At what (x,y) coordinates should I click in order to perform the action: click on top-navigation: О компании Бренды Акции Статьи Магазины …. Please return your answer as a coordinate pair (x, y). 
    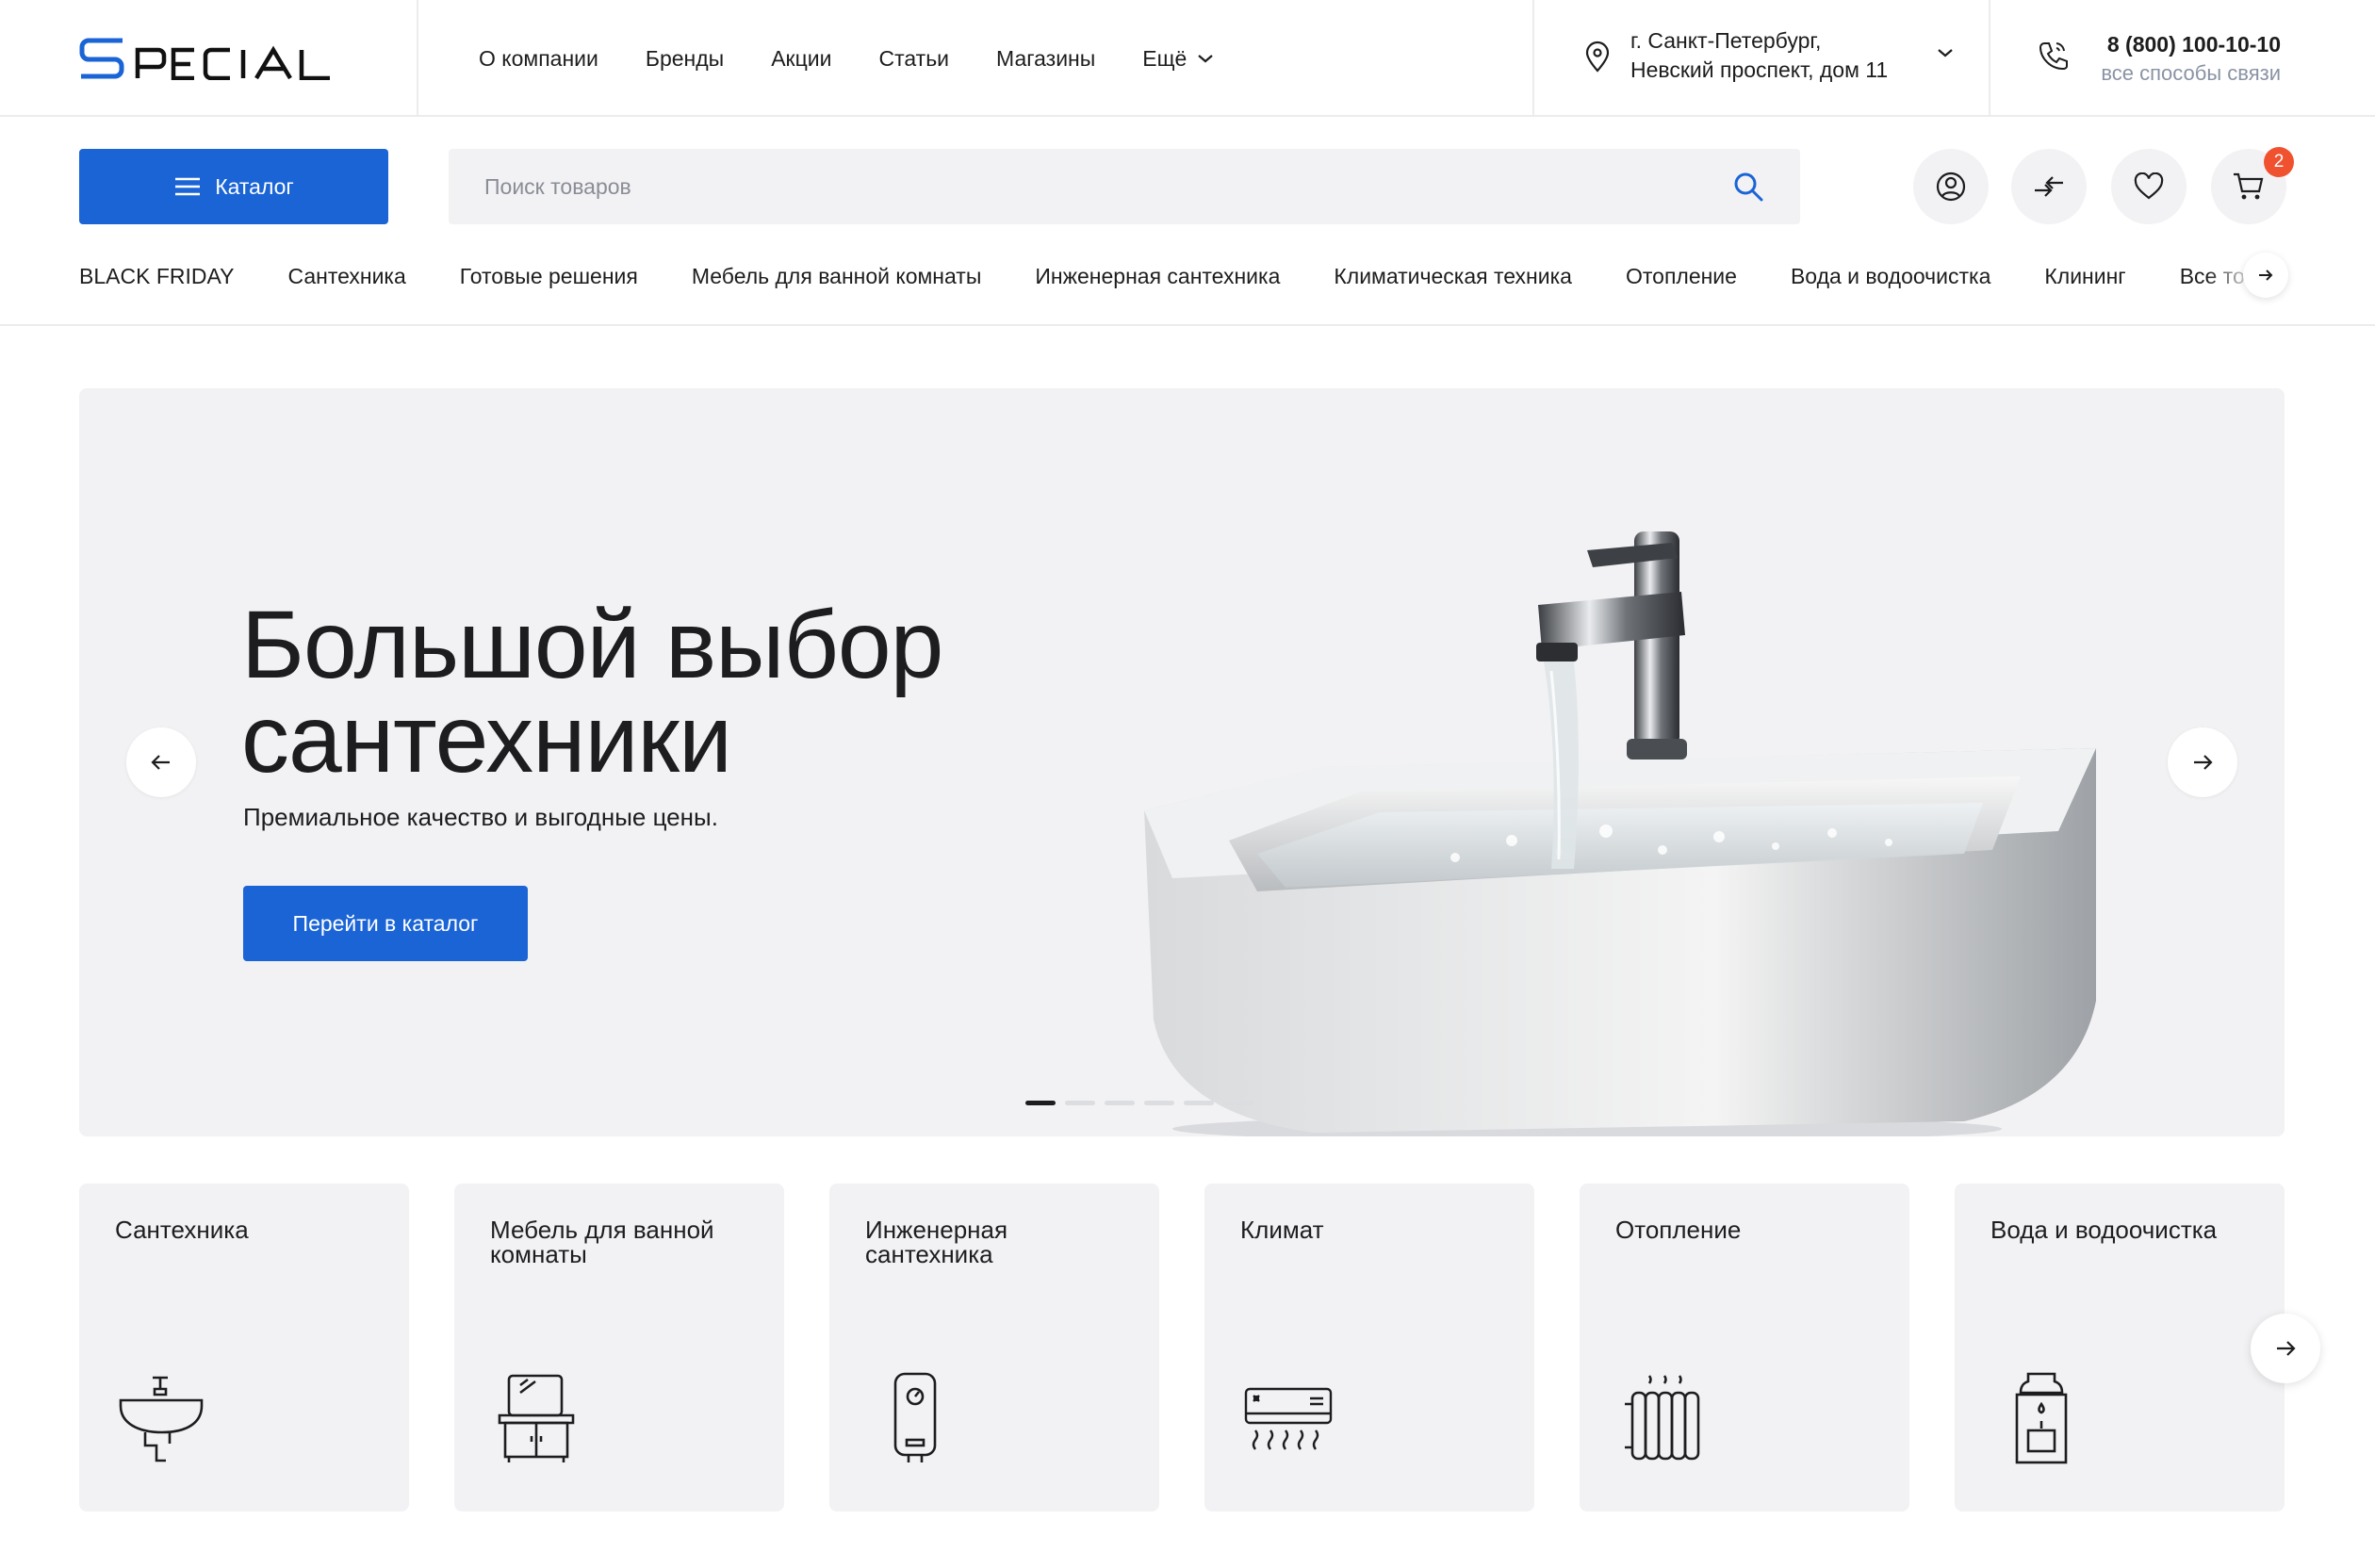
    Looking at the image, I should click on (847, 58).